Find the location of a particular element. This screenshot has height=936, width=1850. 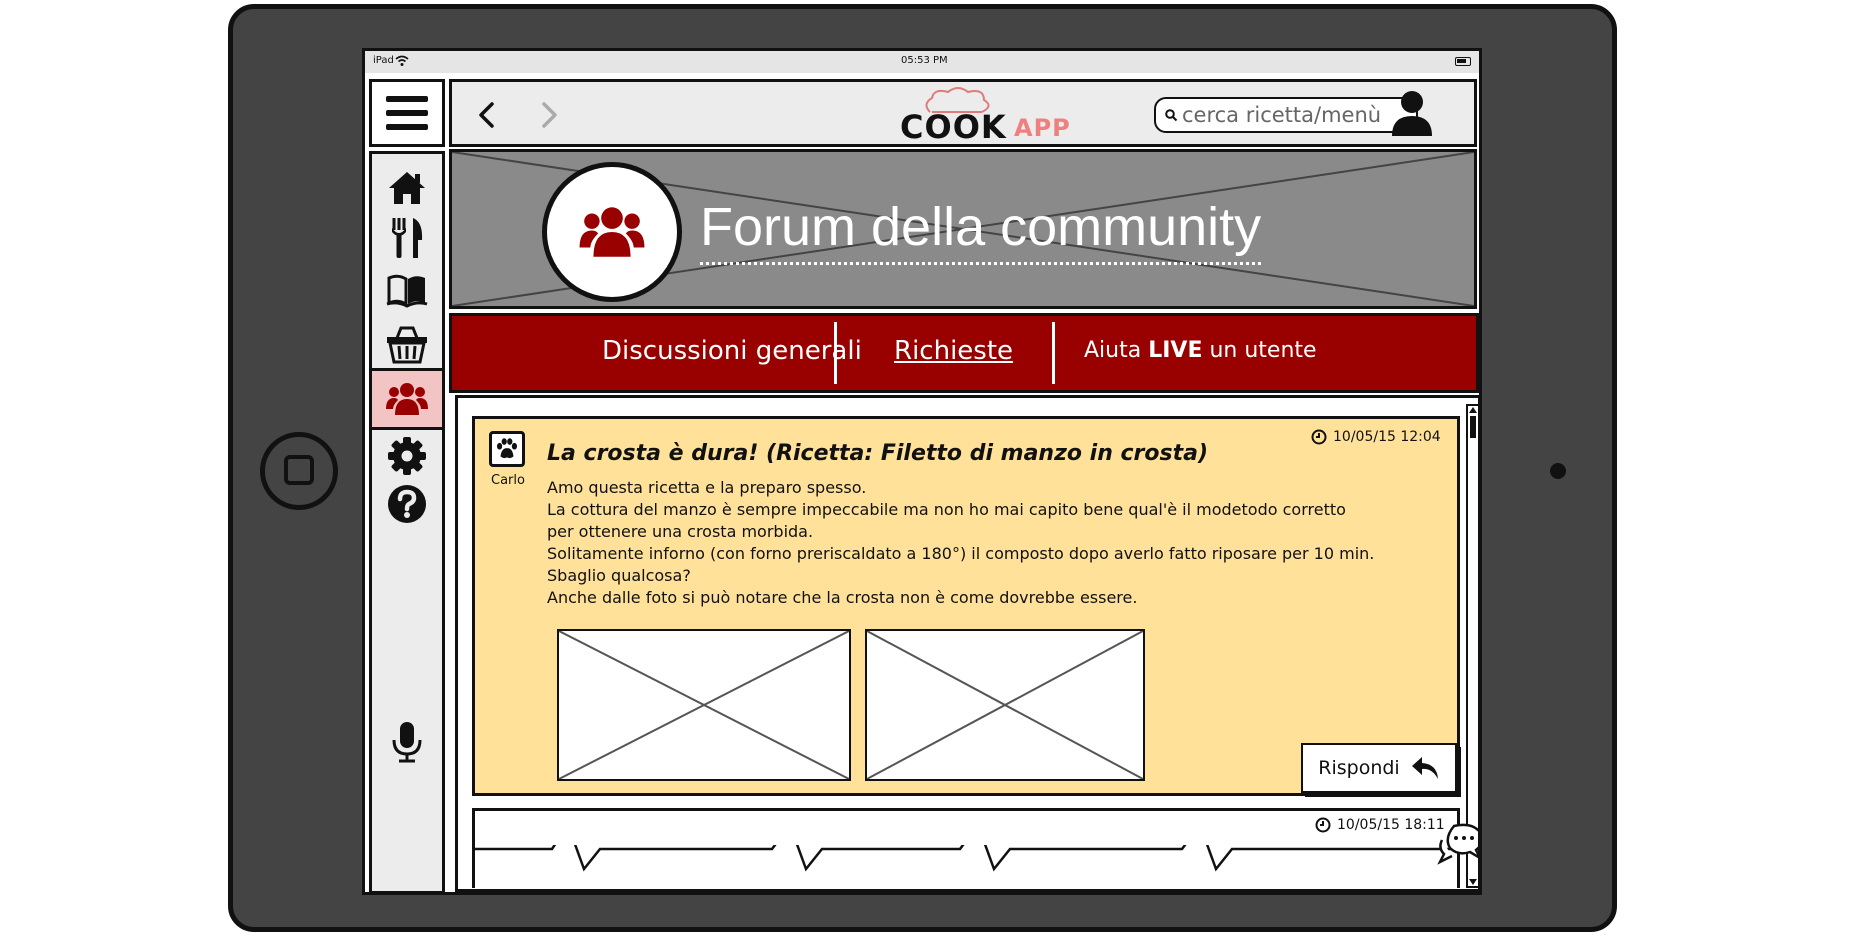

status-time: 05:53 PM is located at coordinates (924, 60).